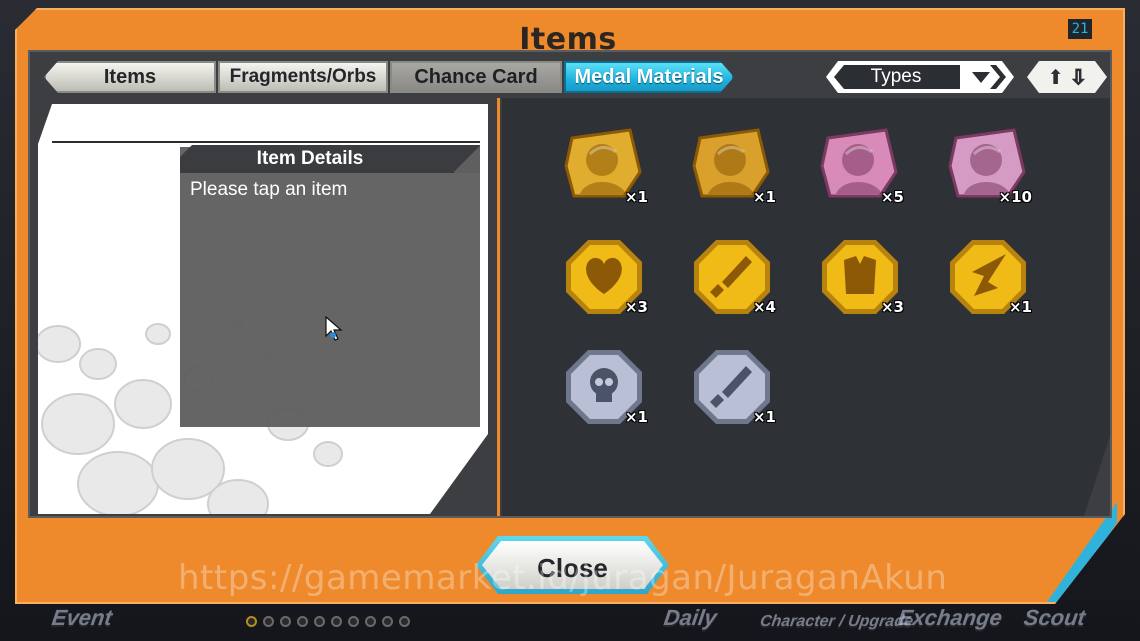 Image resolution: width=1140 pixels, height=641 pixels. What do you see at coordinates (649, 77) in the screenshot?
I see `tab-medal-materials: Medal Materials` at bounding box center [649, 77].